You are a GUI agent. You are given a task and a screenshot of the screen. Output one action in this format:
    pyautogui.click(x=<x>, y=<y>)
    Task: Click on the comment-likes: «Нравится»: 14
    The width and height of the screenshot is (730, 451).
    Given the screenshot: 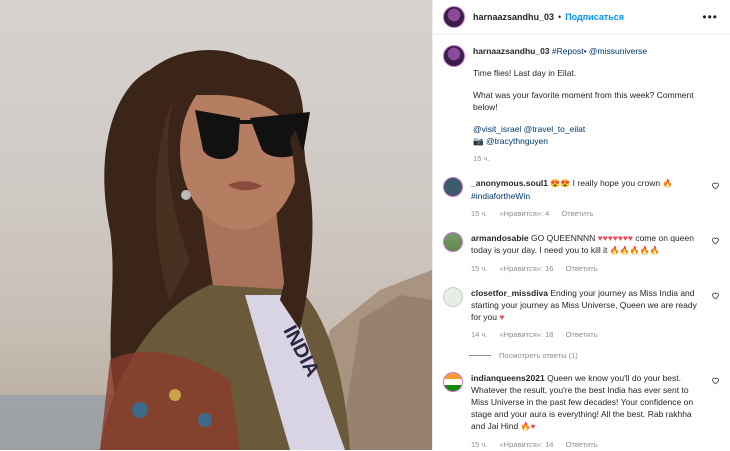 What is the action you would take?
    pyautogui.click(x=527, y=444)
    